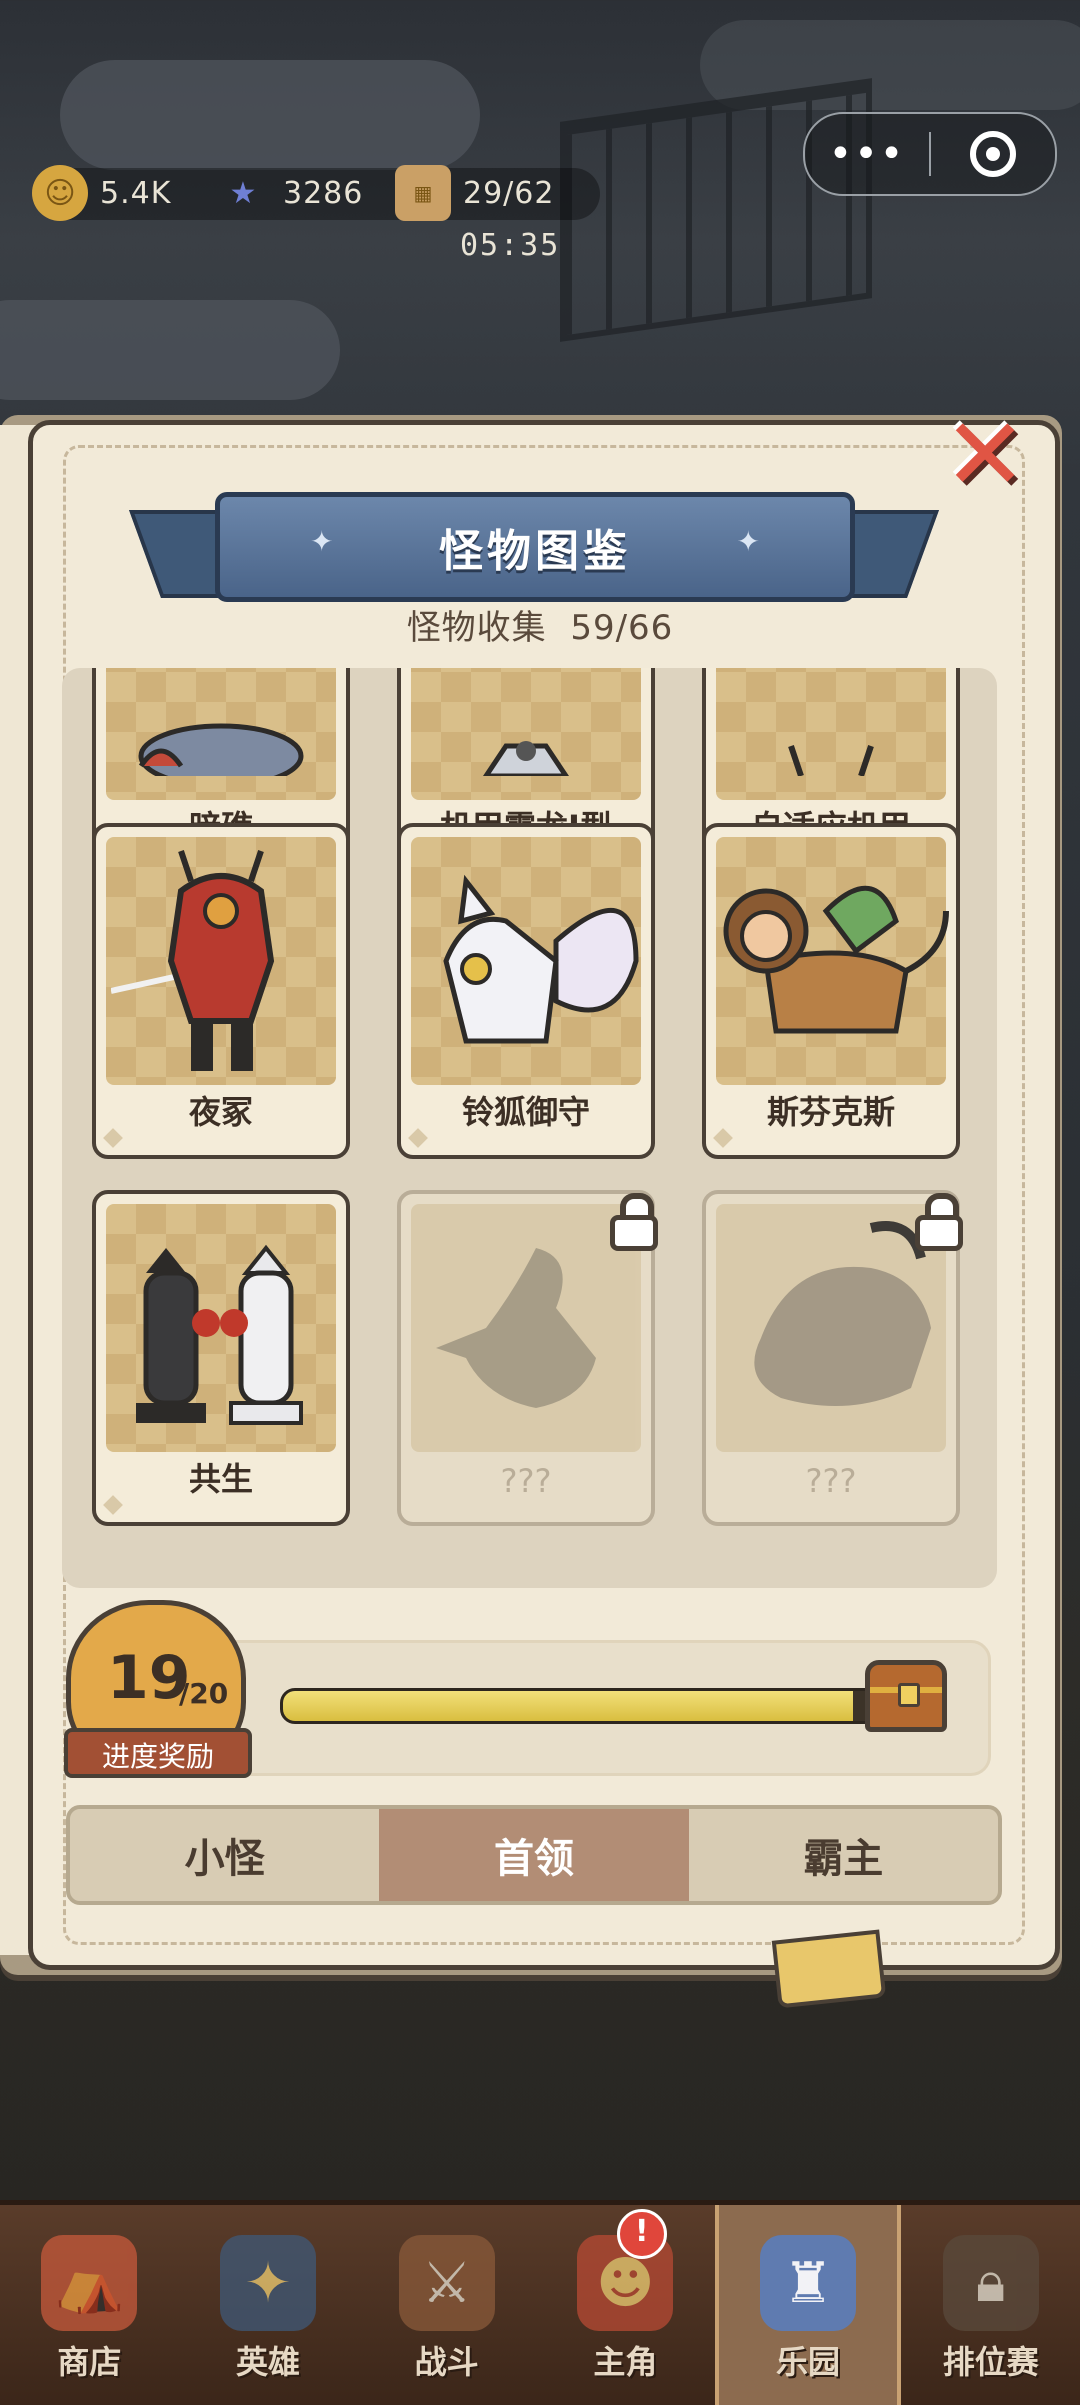 The height and width of the screenshot is (2405, 1080). What do you see at coordinates (220, 1479) in the screenshot?
I see `monster-name: 共生` at bounding box center [220, 1479].